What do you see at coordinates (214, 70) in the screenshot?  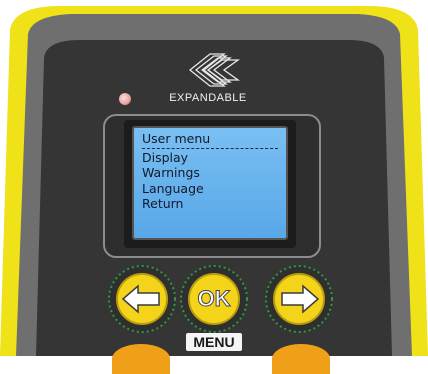 I see `brand-logo` at bounding box center [214, 70].